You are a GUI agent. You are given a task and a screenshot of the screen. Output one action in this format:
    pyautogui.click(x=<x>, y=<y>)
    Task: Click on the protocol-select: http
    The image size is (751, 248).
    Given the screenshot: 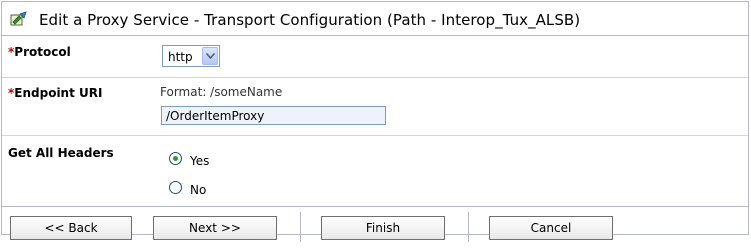 What is the action you would take?
    pyautogui.click(x=191, y=56)
    